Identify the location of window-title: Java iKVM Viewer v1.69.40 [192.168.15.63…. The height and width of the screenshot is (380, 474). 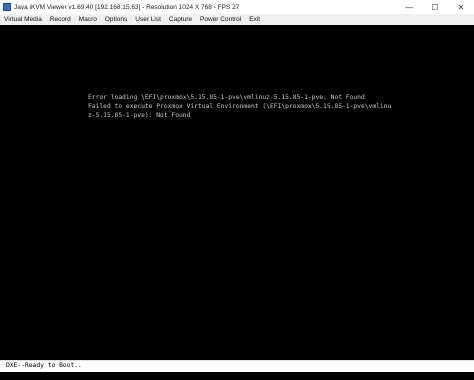
(127, 7).